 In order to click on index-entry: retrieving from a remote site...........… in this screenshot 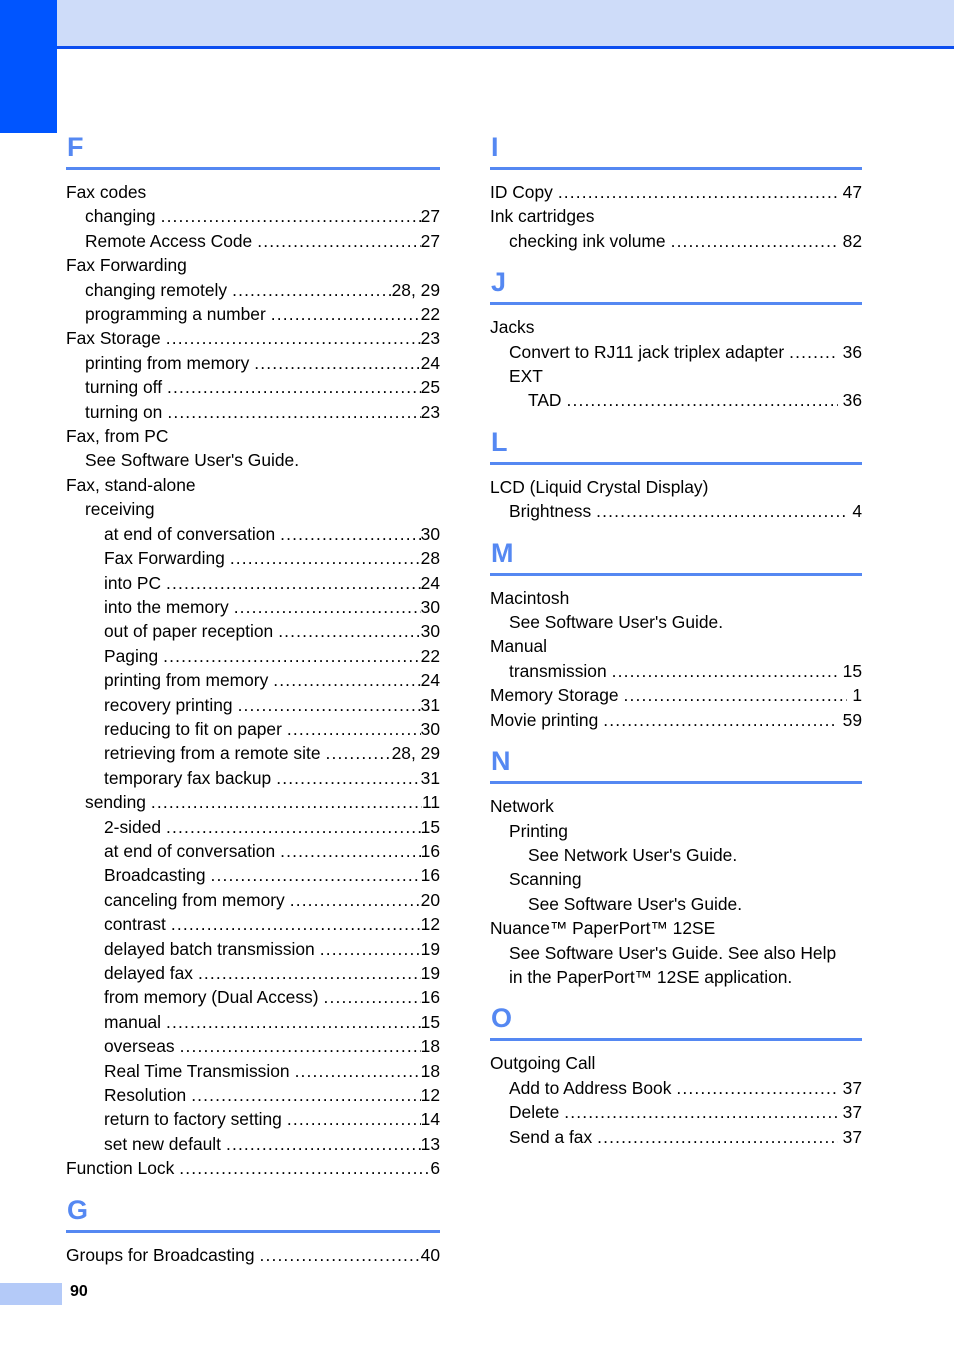, I will do `click(253, 753)`.